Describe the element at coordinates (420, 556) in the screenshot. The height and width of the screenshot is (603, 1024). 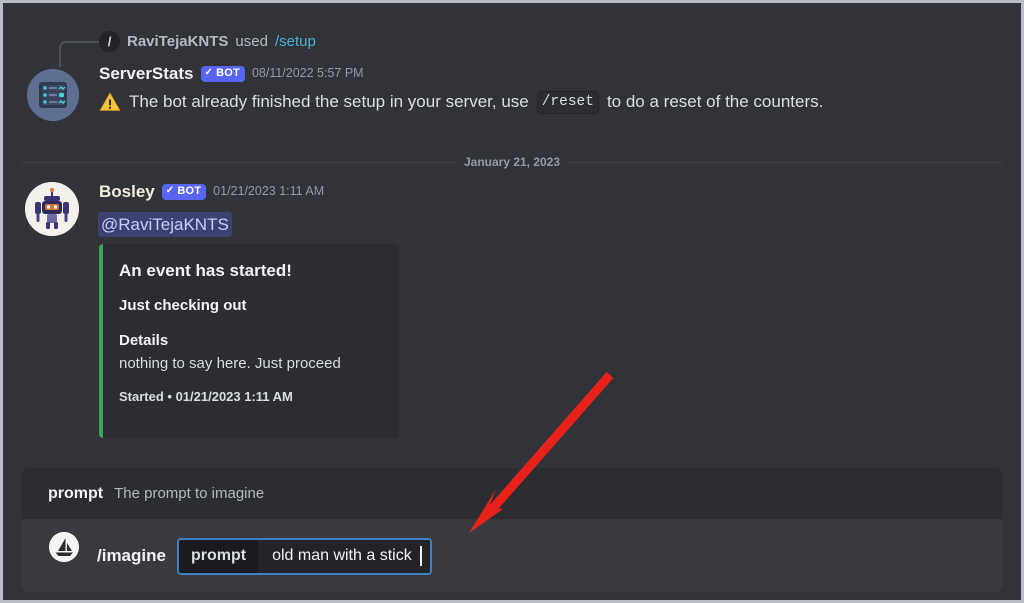
I see `text-caret` at that location.